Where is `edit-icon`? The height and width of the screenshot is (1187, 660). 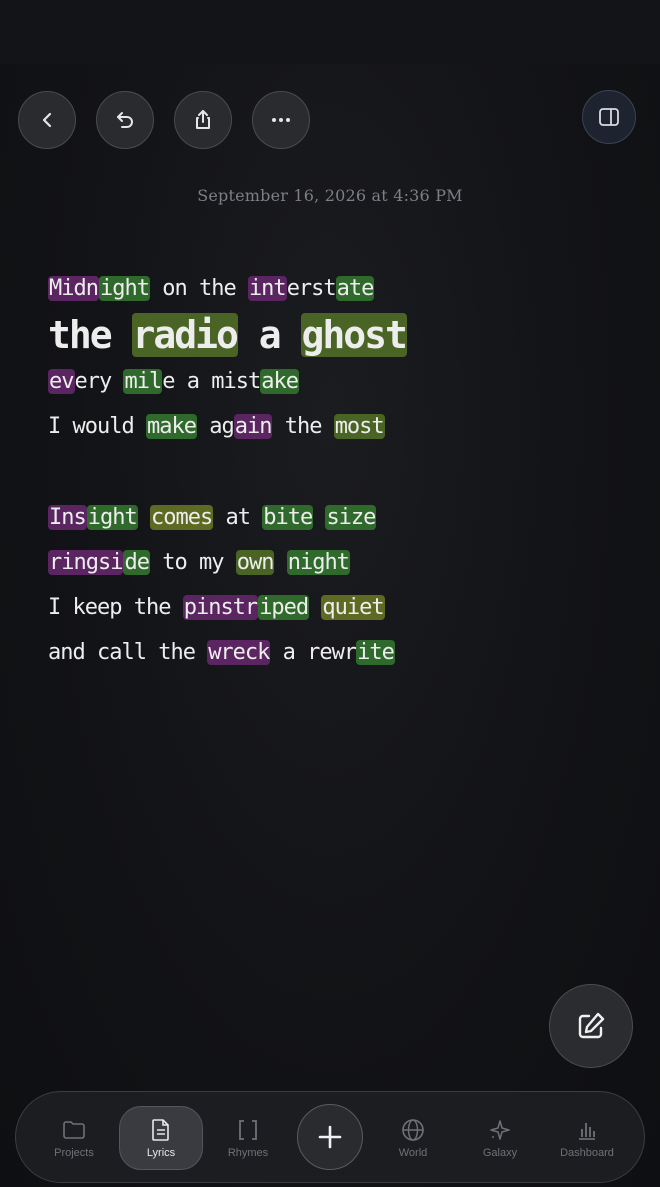
edit-icon is located at coordinates (591, 1025).